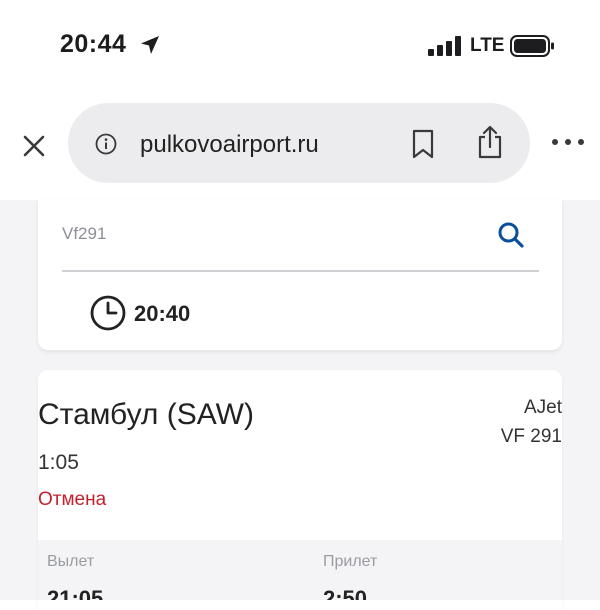 Image resolution: width=600 pixels, height=610 pixels. I want to click on battery-icon, so click(532, 46).